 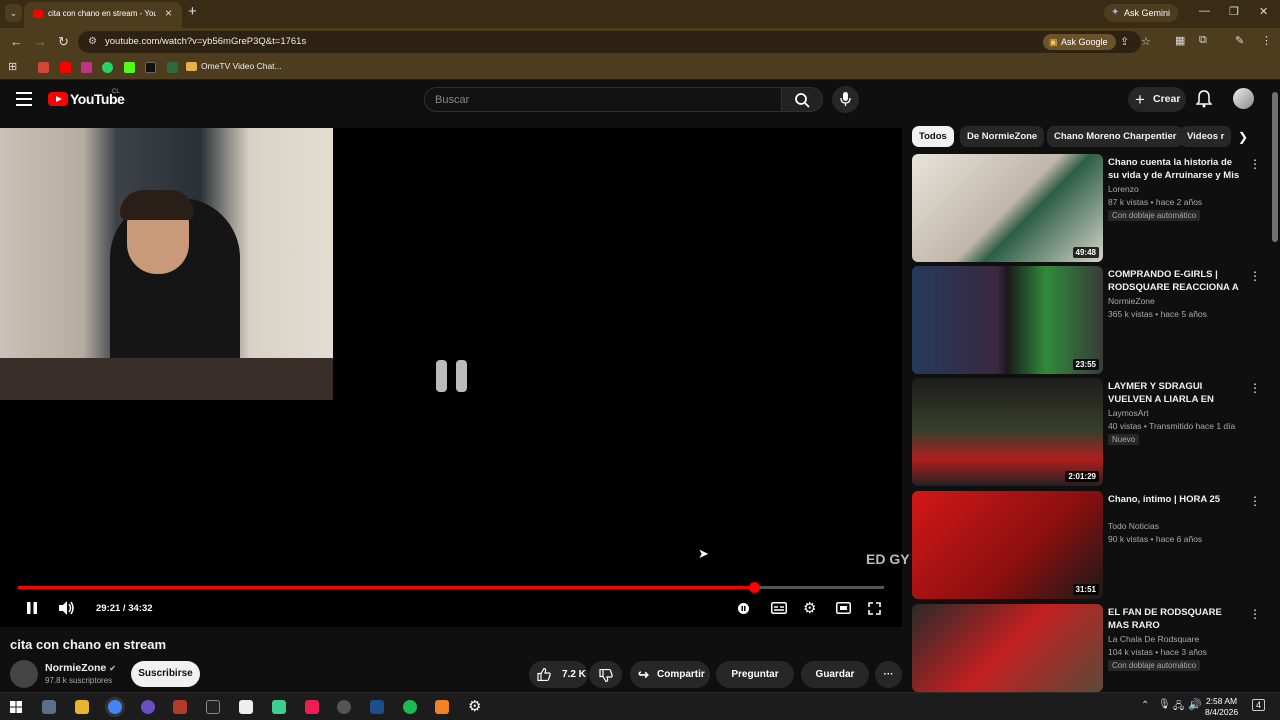 I want to click on rec-thumbnail: 49:48, so click(x=1007, y=208).